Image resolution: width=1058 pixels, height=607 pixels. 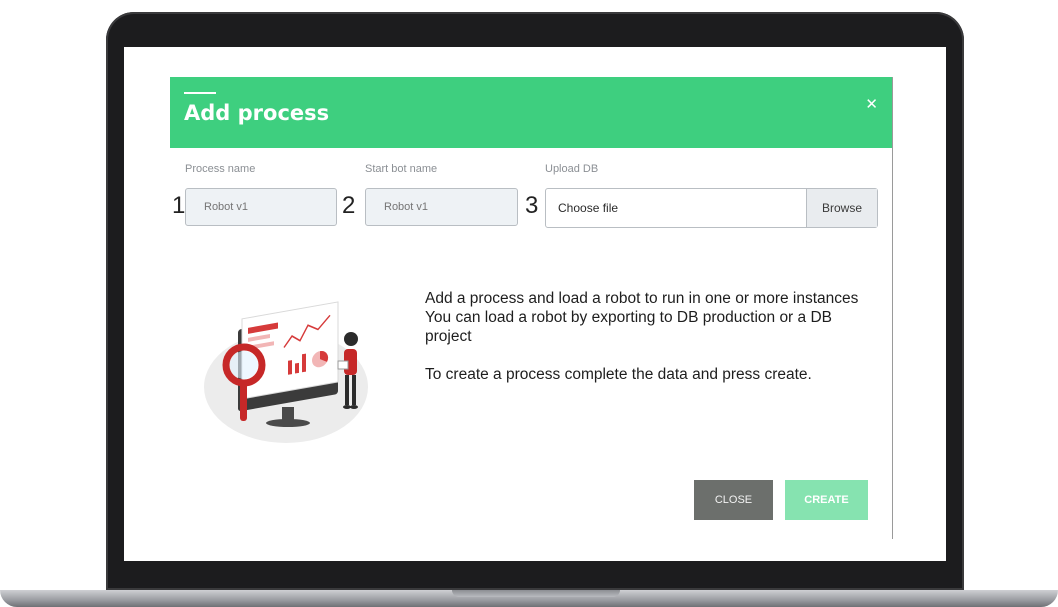 I want to click on upload-db-file-input: Choose file Browse, so click(x=711, y=208).